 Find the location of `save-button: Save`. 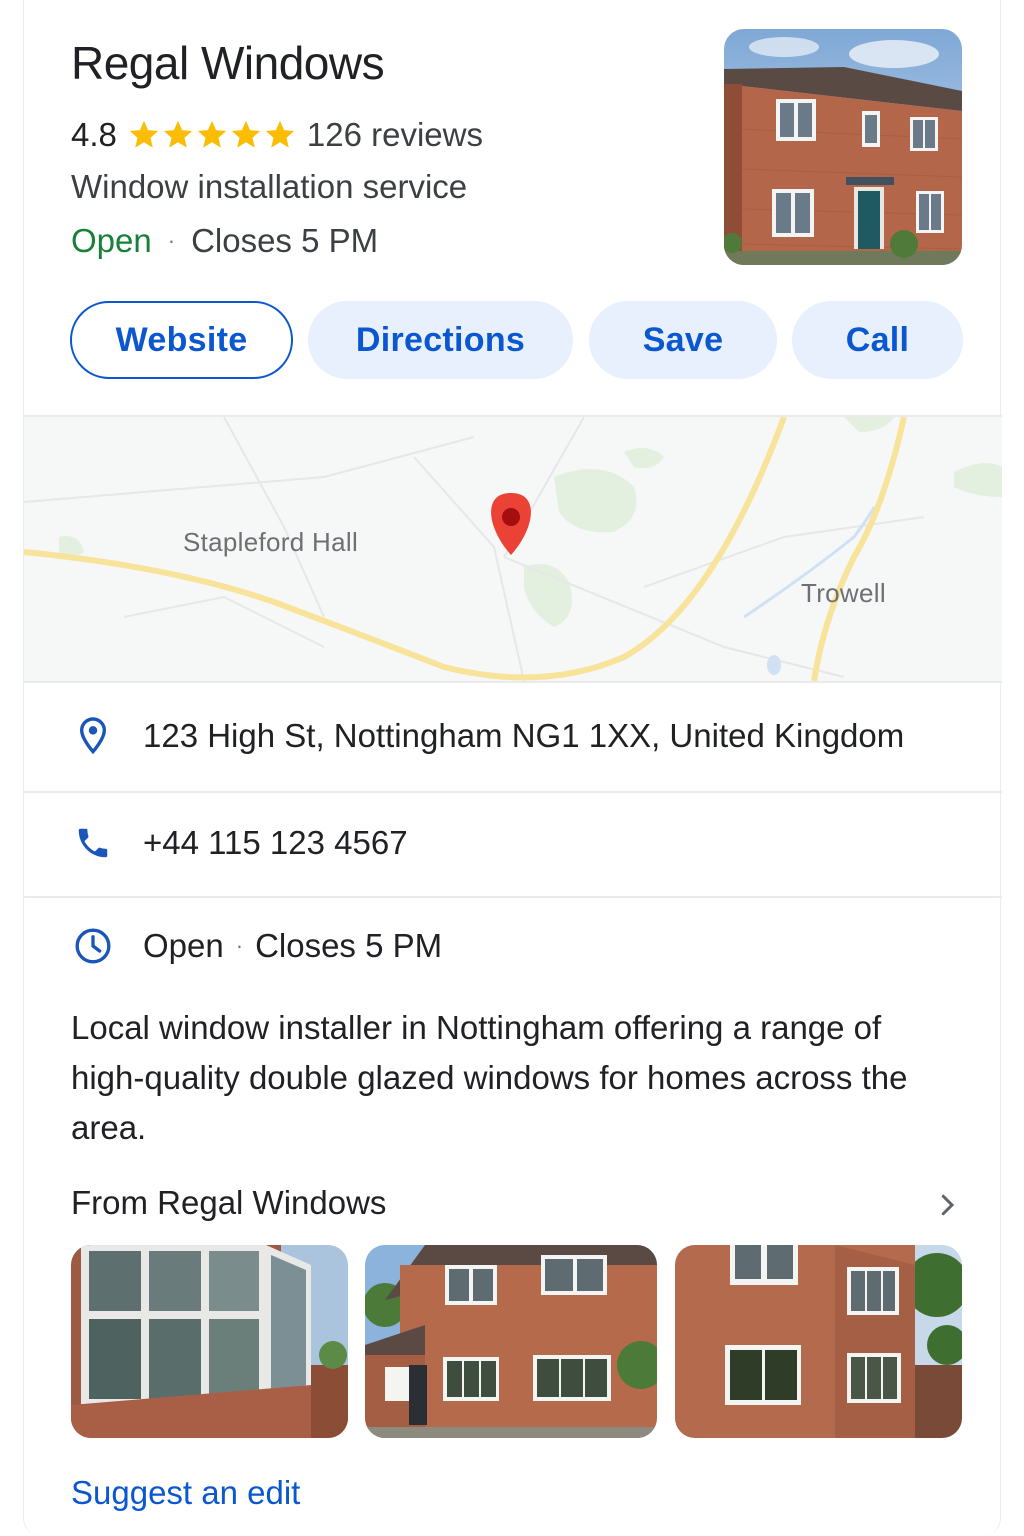

save-button: Save is located at coordinates (683, 340).